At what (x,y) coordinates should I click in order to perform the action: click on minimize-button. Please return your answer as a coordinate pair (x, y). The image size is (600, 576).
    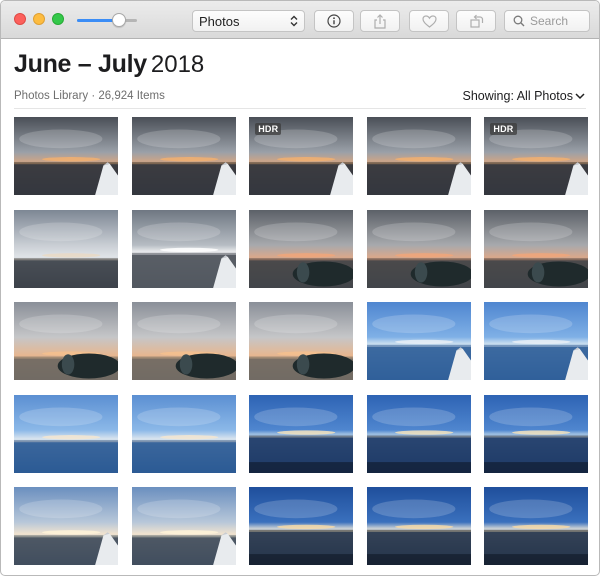
    Looking at the image, I should click on (39, 19).